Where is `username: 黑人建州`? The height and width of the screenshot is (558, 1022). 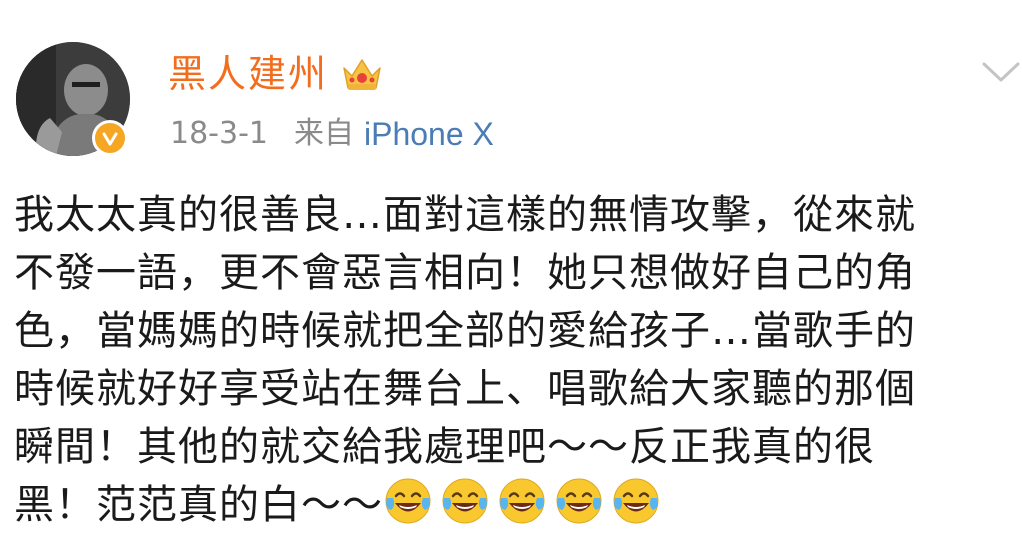 username: 黑人建州 is located at coordinates (248, 74).